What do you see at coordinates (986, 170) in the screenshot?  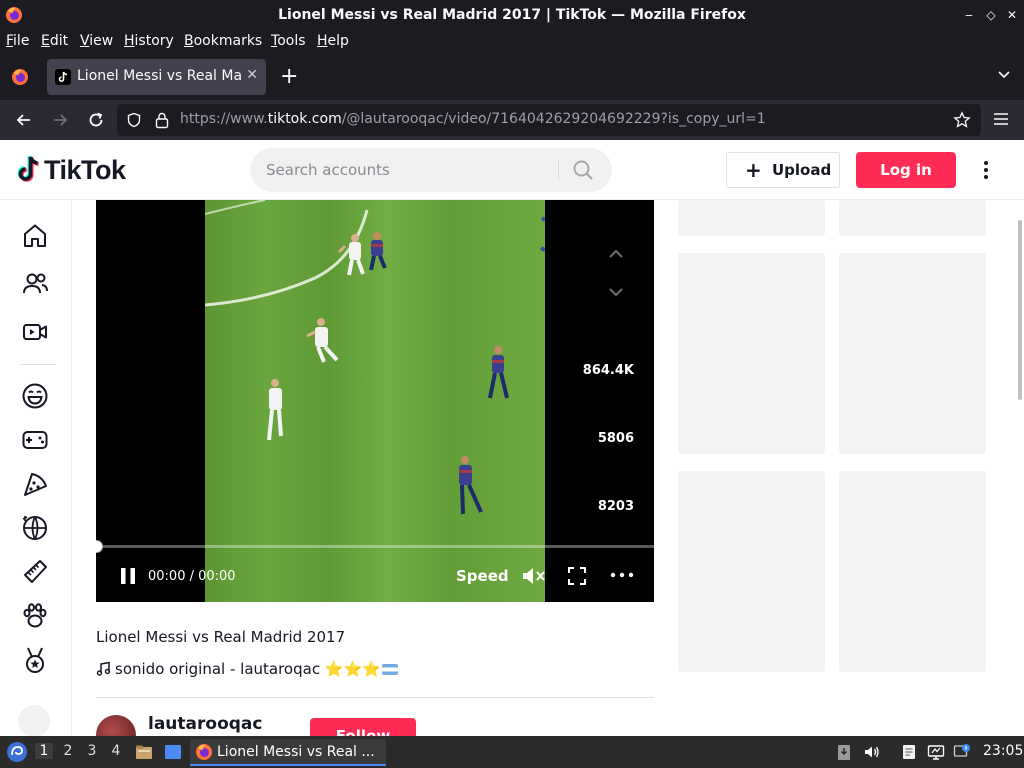 I see `settings-dots-icon` at bounding box center [986, 170].